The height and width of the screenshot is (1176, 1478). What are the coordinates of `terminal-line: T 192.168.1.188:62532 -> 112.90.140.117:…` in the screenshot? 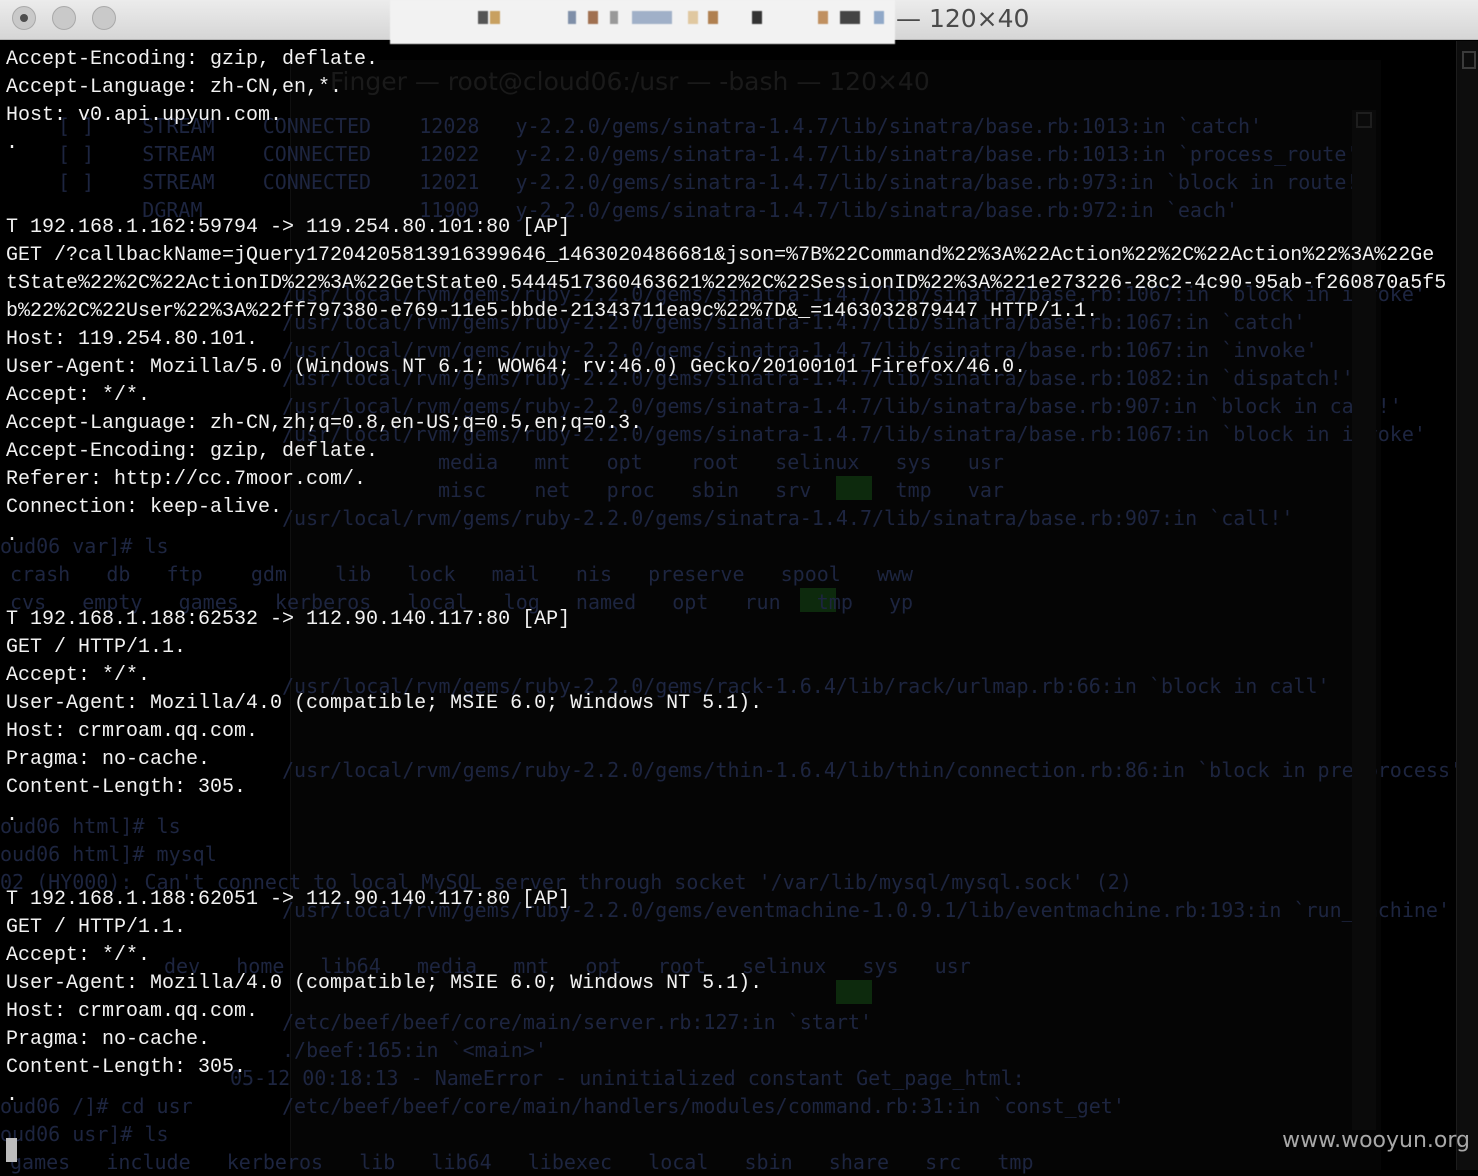 It's located at (288, 619).